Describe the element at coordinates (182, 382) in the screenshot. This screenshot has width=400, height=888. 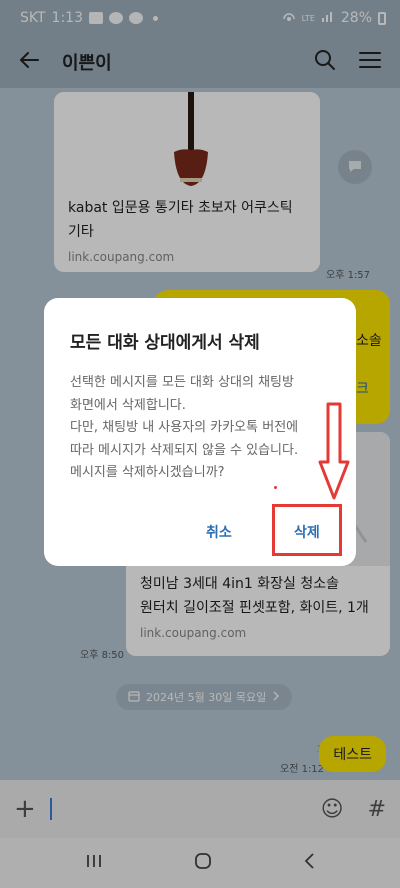
I see `dialog-message-line: 선택한 메시지를 모든 대화 상대의 채팅방` at that location.